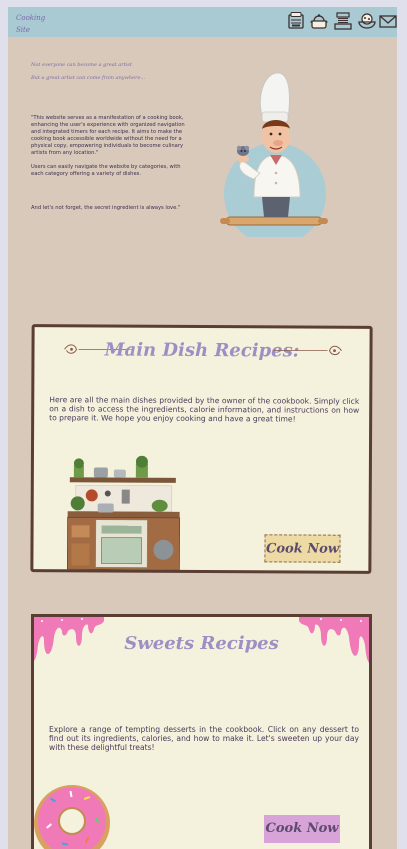  What do you see at coordinates (367, 21) in the screenshot?
I see `dish-bowl-icon` at bounding box center [367, 21].